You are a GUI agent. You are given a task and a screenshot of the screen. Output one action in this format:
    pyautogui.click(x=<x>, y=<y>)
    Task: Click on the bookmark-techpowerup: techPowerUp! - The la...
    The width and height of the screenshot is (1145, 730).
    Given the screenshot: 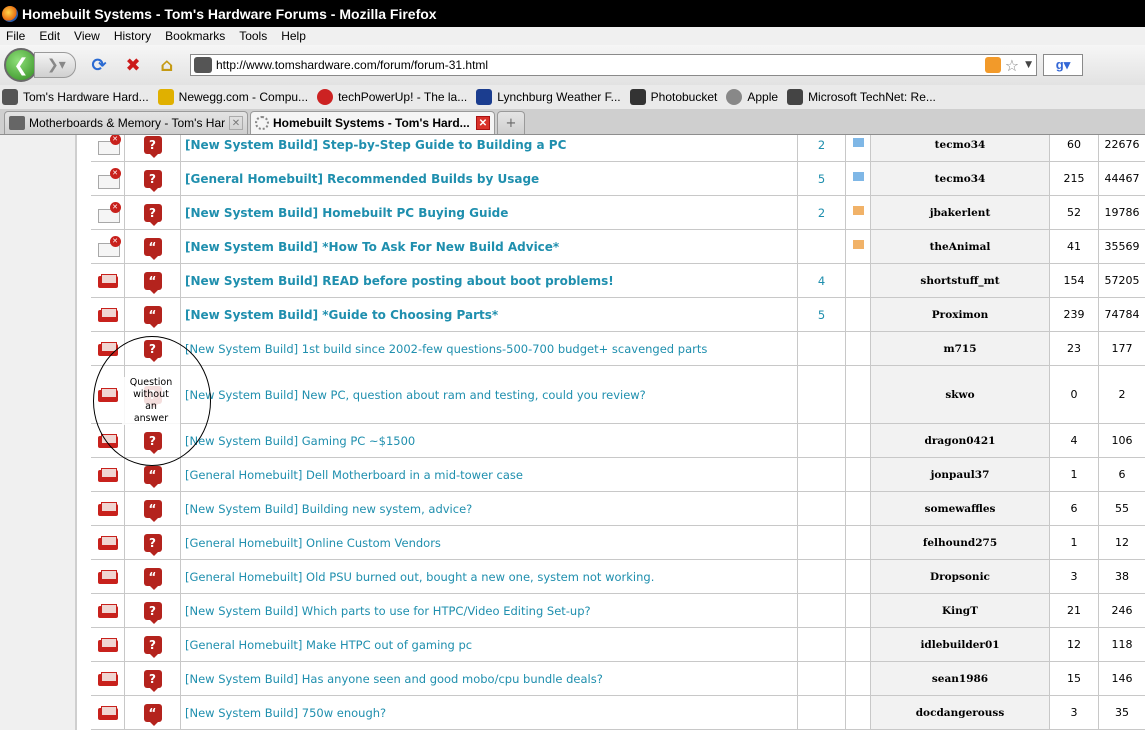 What is the action you would take?
    pyautogui.click(x=392, y=97)
    